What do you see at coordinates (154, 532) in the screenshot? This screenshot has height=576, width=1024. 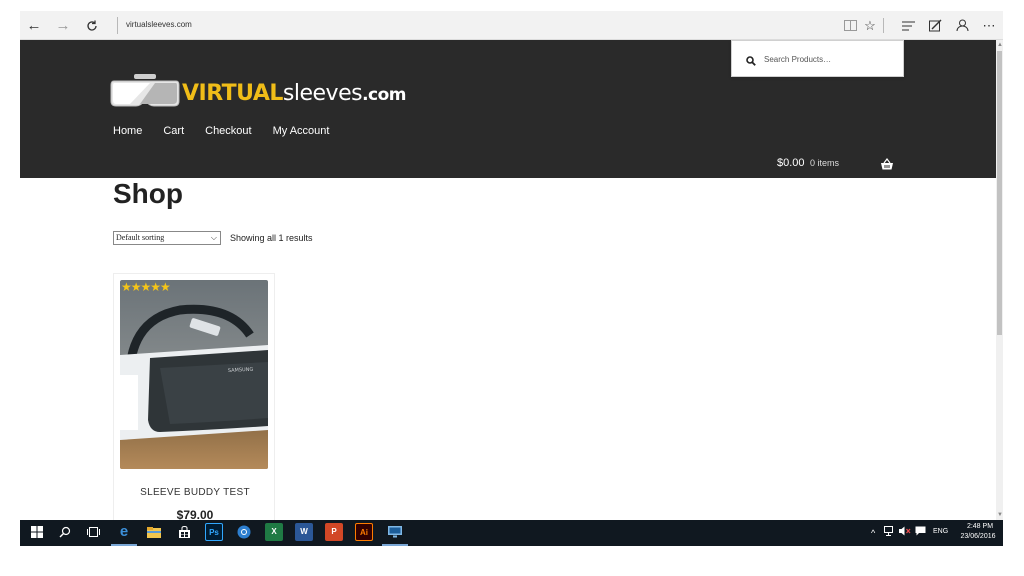 I see `file-explorer-icon` at bounding box center [154, 532].